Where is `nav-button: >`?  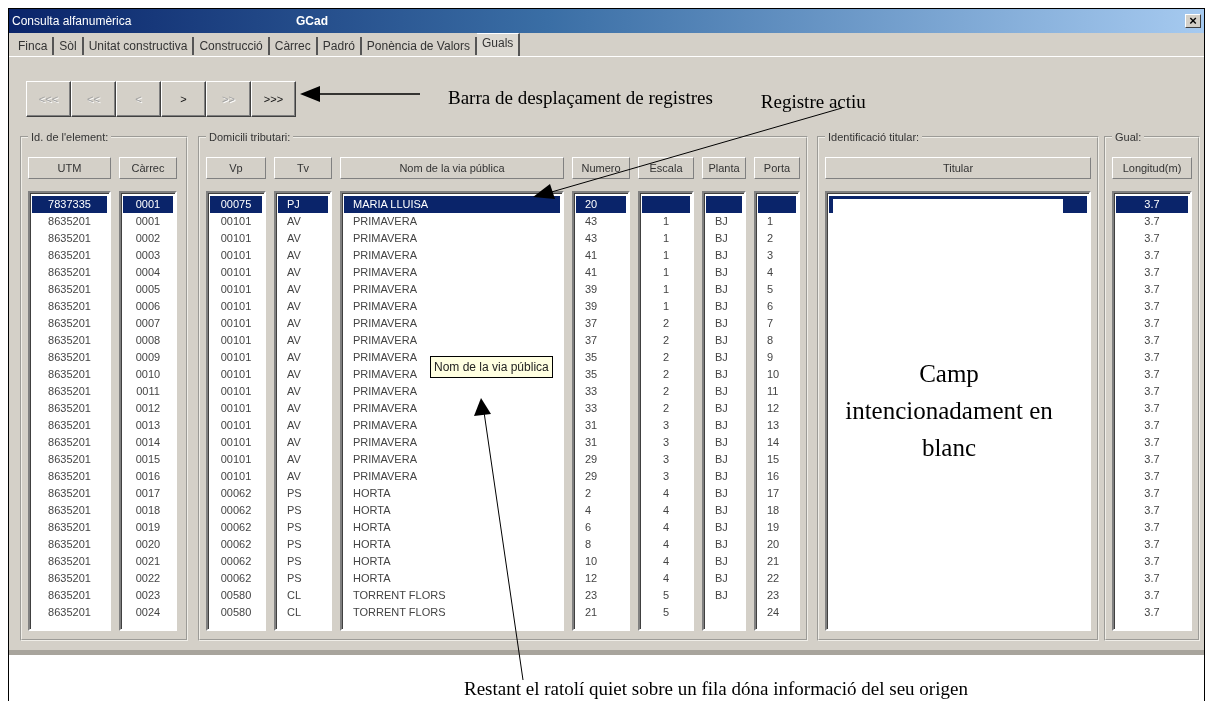 nav-button: > is located at coordinates (183, 99).